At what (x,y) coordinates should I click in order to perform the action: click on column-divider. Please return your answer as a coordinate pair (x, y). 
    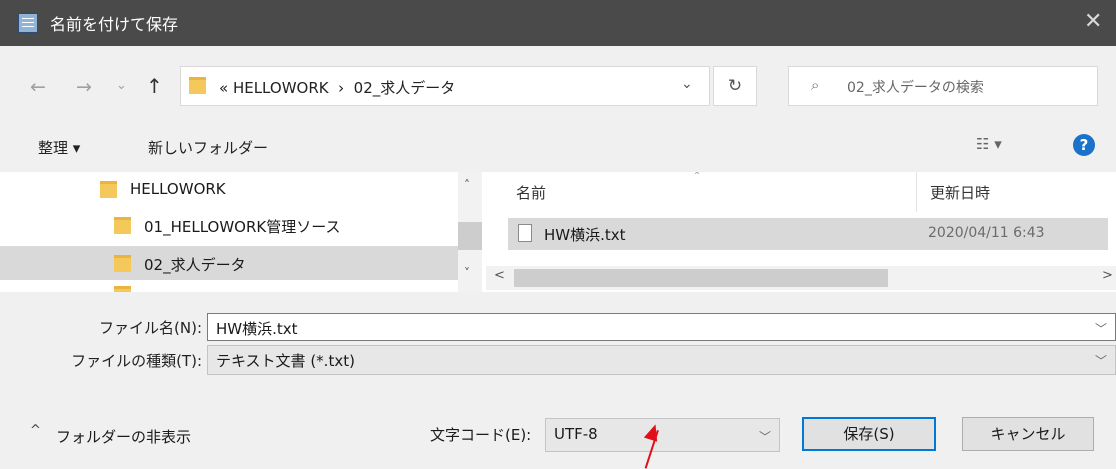
    Looking at the image, I should click on (916, 192).